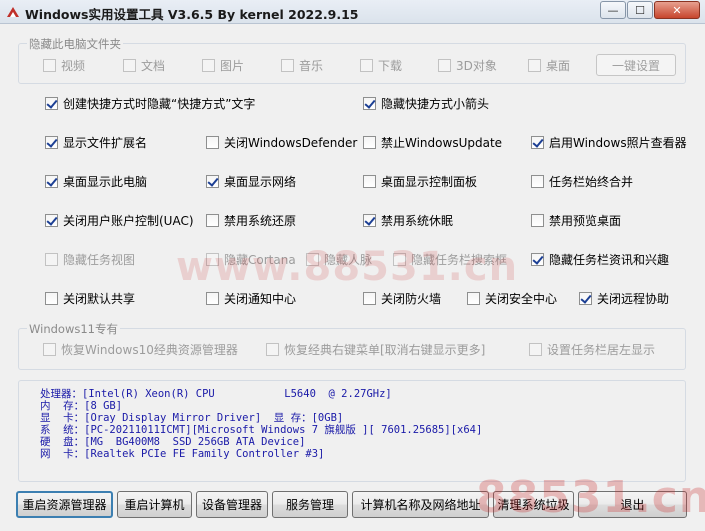 The height and width of the screenshot is (531, 705). Describe the element at coordinates (73, 329) in the screenshot. I see `windows11-title: Windows11专有` at that location.